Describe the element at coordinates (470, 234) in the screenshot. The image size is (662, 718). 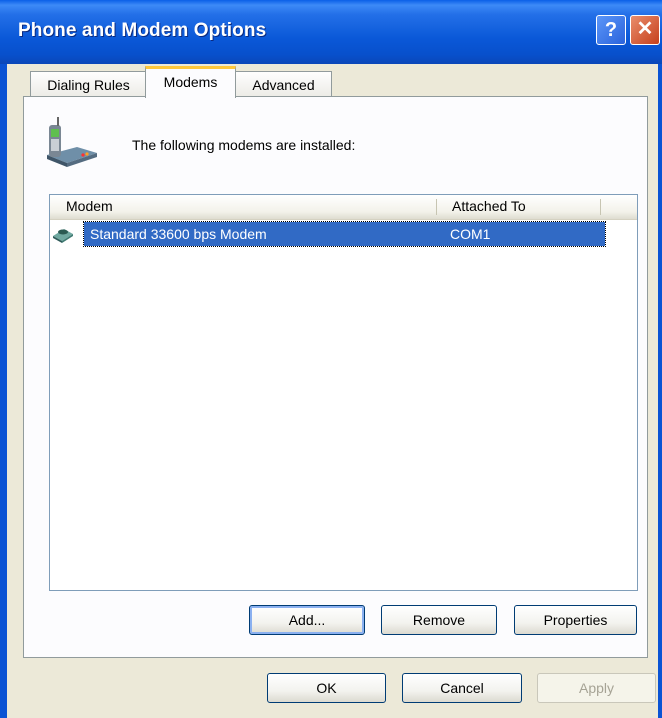
I see `attached-to-cell: COM1` at that location.